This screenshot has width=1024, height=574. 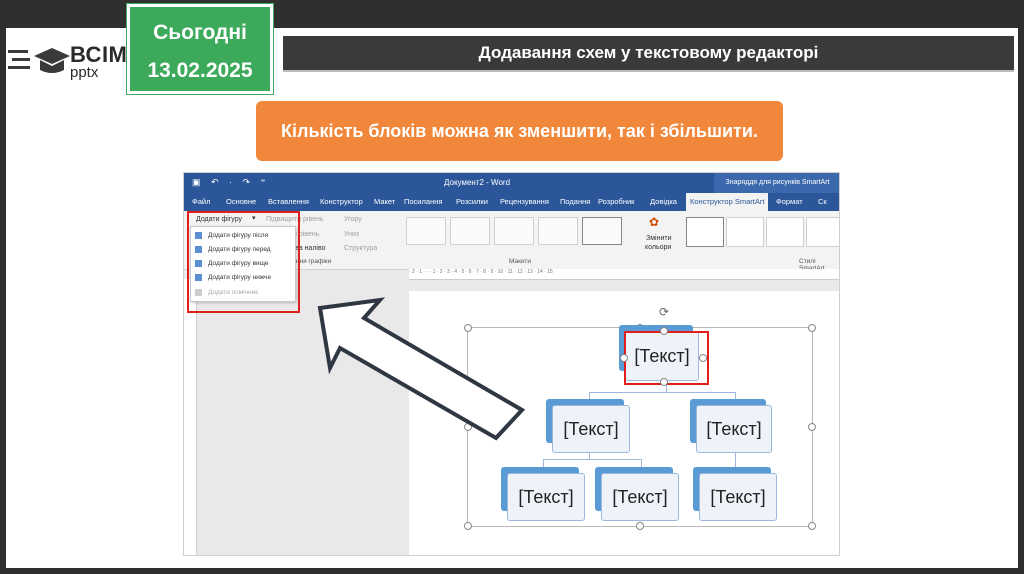 I want to click on title-underline, so click(x=648, y=71).